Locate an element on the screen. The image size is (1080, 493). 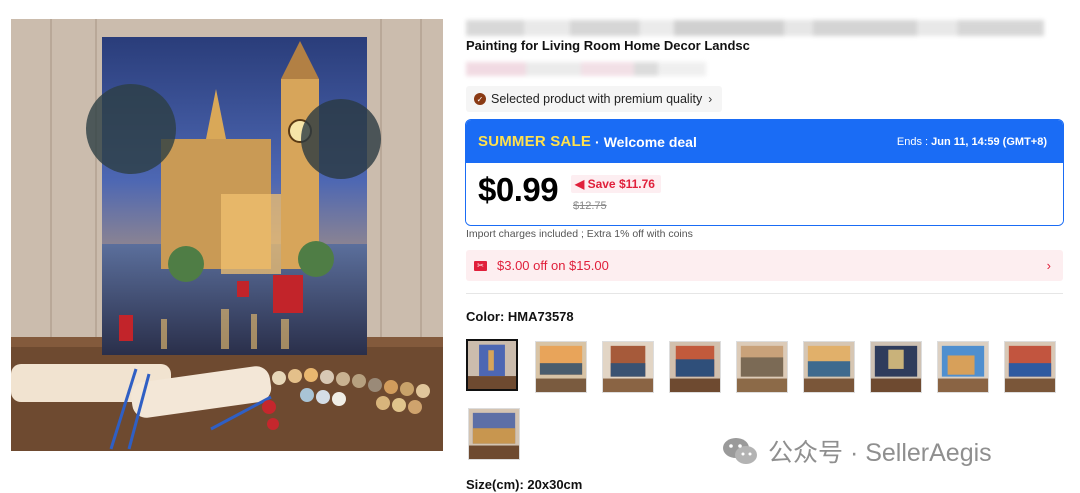
blurred-subtitle-line is located at coordinates (586, 69).